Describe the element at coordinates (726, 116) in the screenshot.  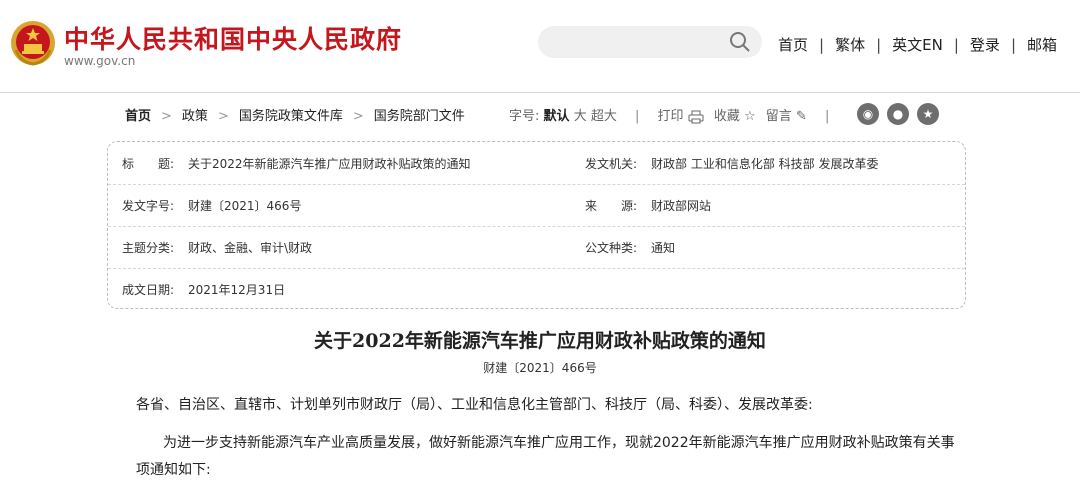
I see `favorite-label: 收藏` at that location.